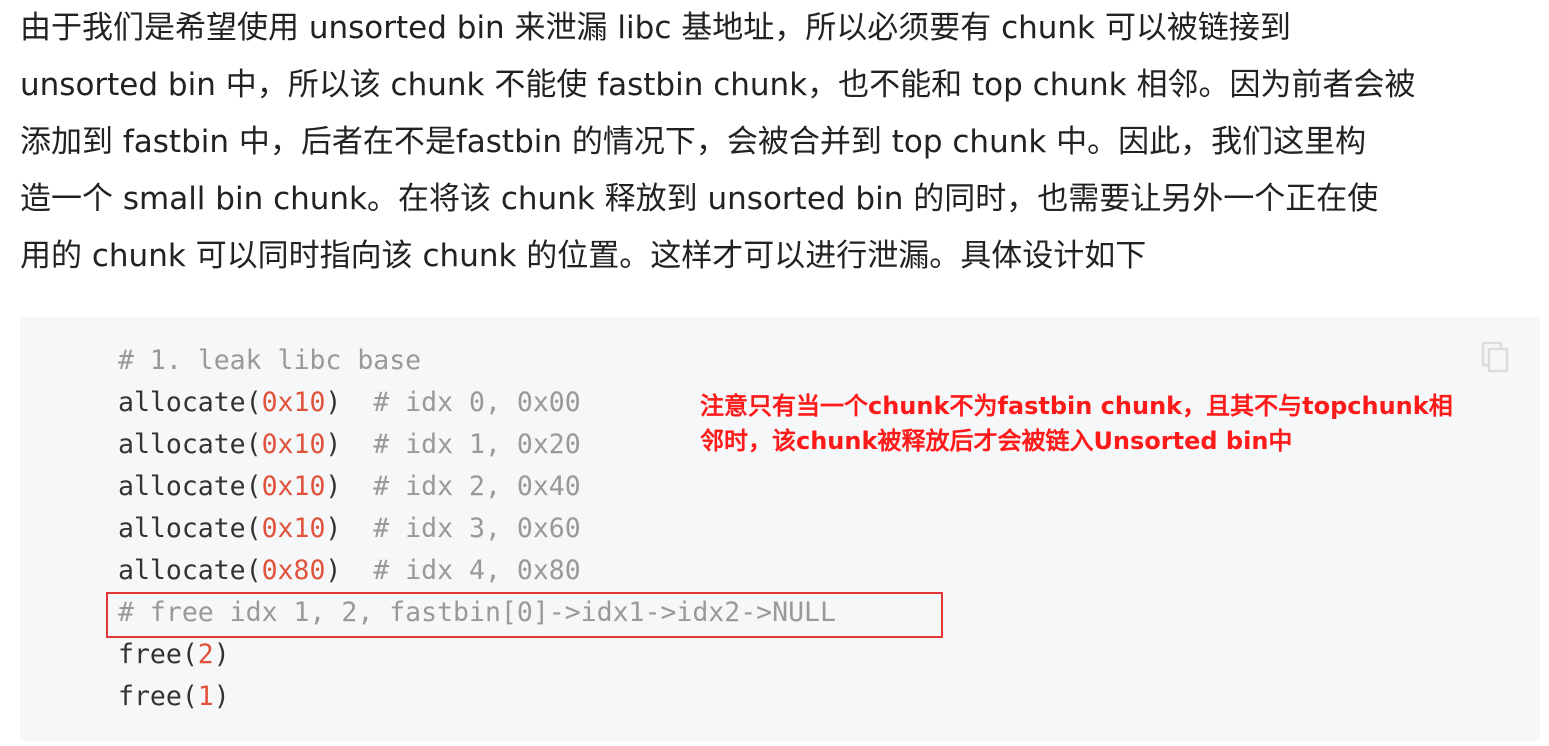 Image resolution: width=1549 pixels, height=746 pixels. Describe the element at coordinates (477, 655) in the screenshot. I see `code-line-free: free(2)` at that location.